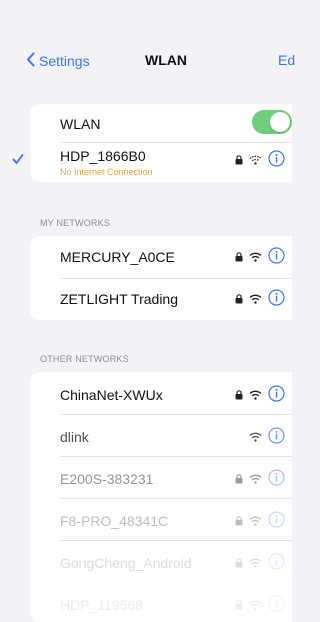 The image size is (320, 622). I want to click on network-row: HDP_119568, so click(161, 606).